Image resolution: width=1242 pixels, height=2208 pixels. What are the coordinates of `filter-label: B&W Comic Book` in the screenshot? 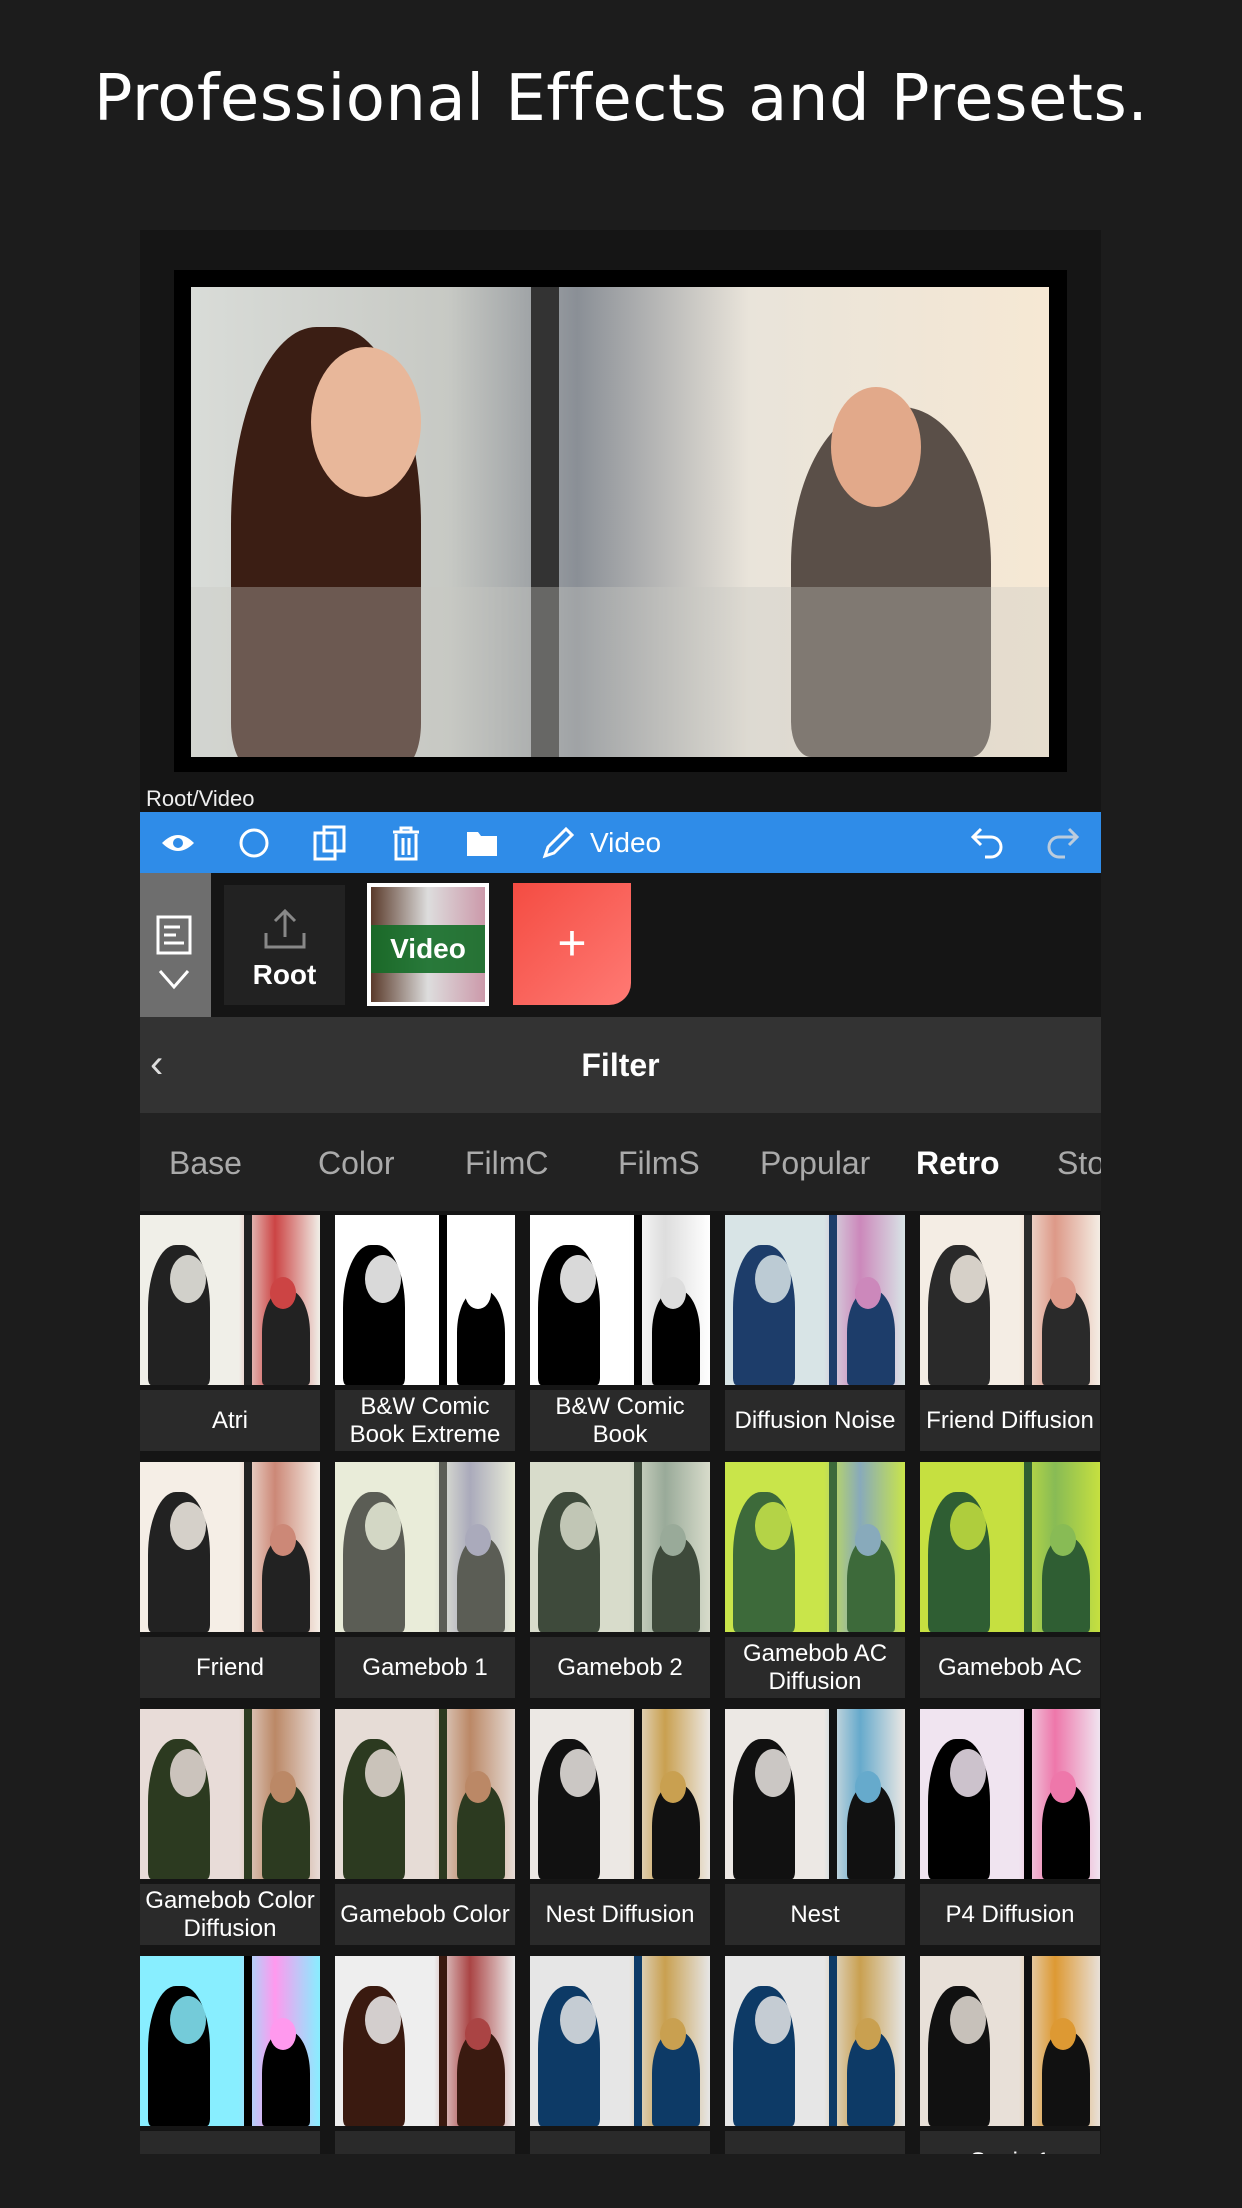 It's located at (620, 1420).